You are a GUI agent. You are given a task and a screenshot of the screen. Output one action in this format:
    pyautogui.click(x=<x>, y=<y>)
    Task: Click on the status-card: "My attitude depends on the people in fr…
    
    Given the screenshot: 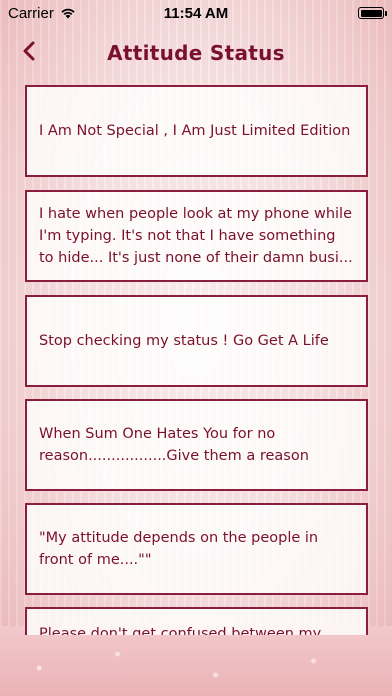 What is the action you would take?
    pyautogui.click(x=196, y=549)
    